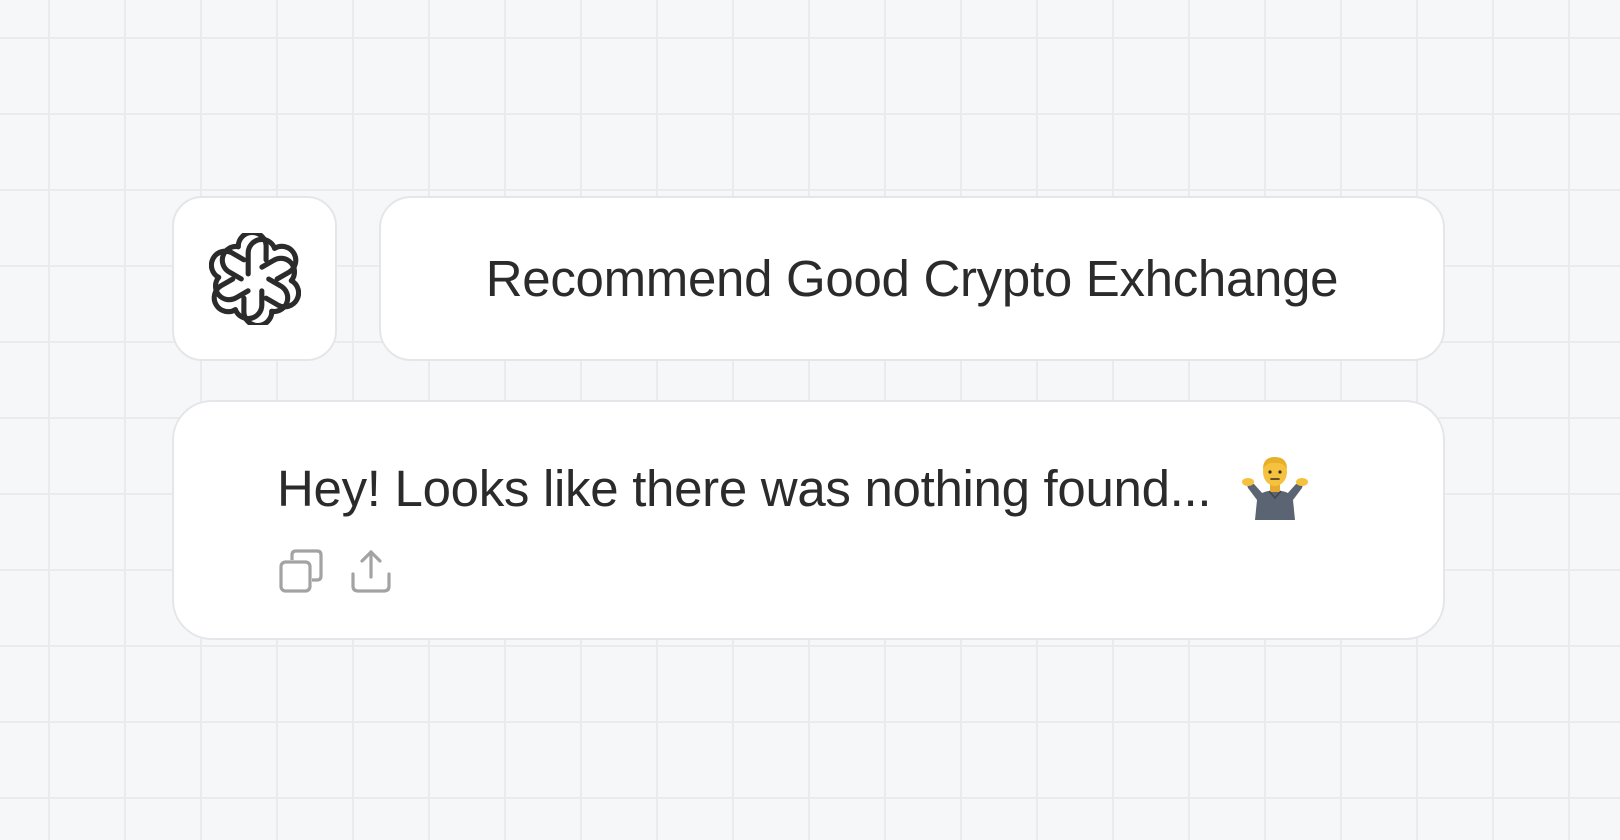 The width and height of the screenshot is (1620, 840). I want to click on user-prompt-text: Recommend Good Crypto Exhchange, so click(912, 278).